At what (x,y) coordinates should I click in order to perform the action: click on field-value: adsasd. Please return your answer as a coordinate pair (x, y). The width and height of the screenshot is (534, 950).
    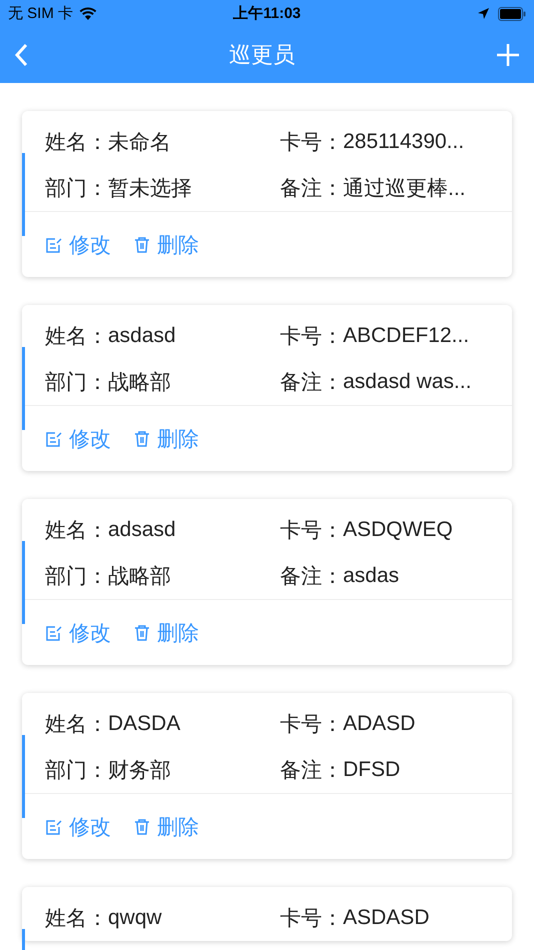
    Looking at the image, I should click on (142, 530).